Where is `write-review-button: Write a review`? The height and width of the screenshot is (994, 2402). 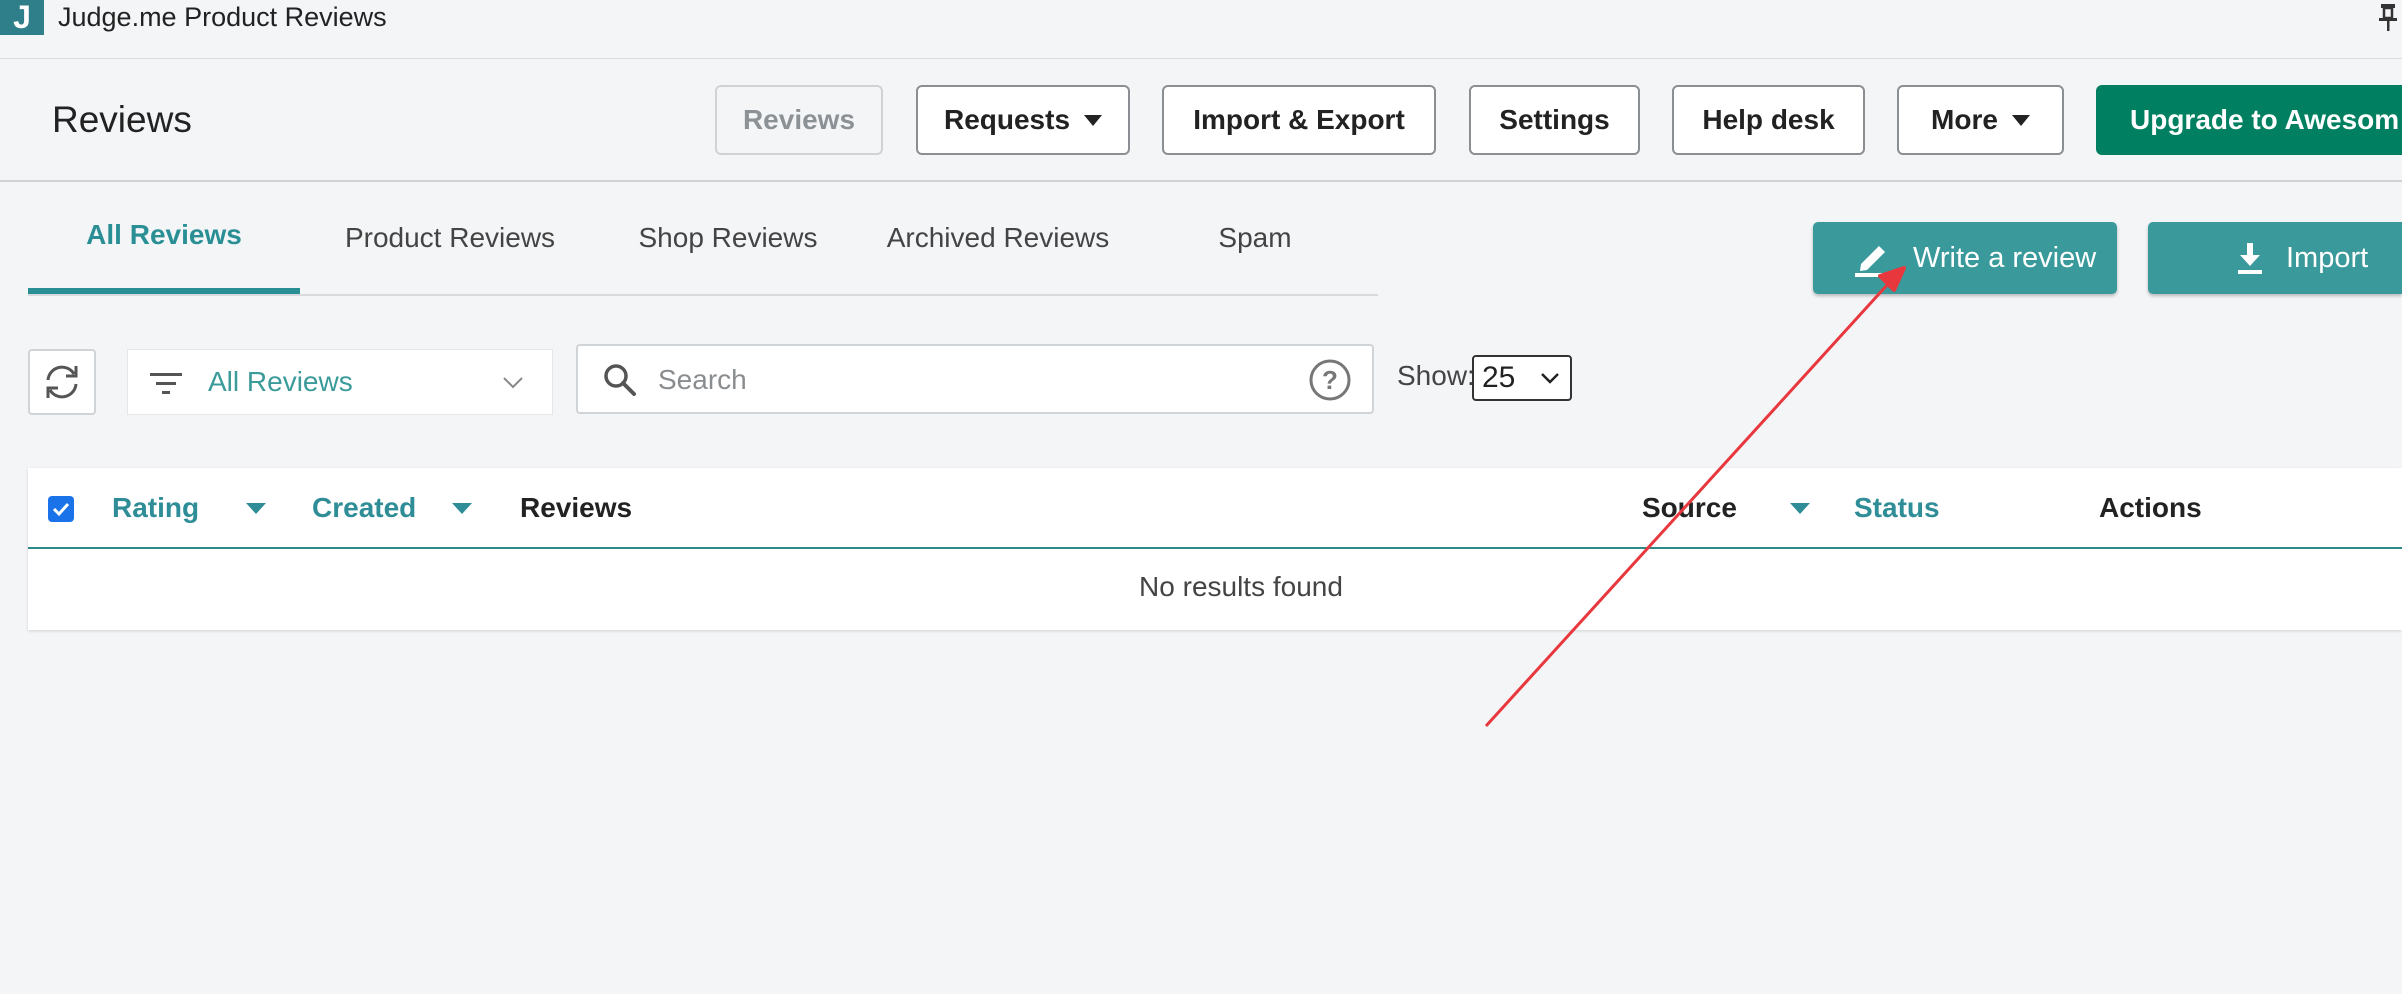 write-review-button: Write a review is located at coordinates (1965, 258).